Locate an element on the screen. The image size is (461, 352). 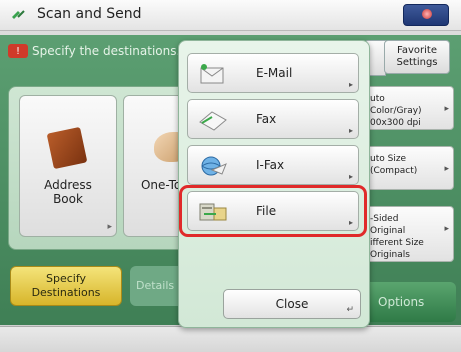
tab-specify-destinations: Specify Destinations is located at coordinates (66, 286).